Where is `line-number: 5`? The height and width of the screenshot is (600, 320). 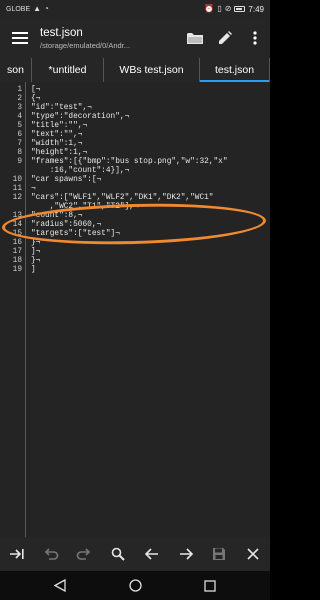
line-number: 5 is located at coordinates (19, 126).